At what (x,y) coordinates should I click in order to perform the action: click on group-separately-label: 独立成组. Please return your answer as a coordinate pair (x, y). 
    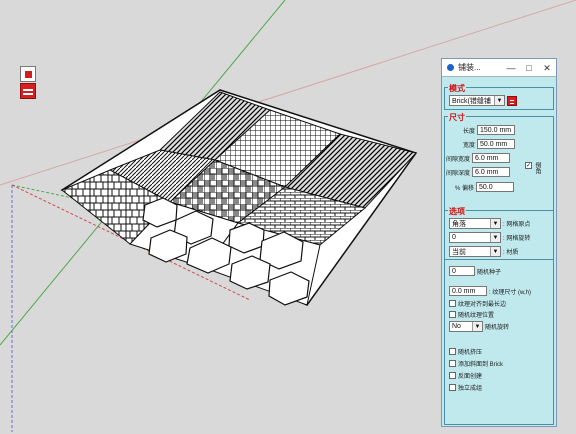
    Looking at the image, I should click on (470, 389).